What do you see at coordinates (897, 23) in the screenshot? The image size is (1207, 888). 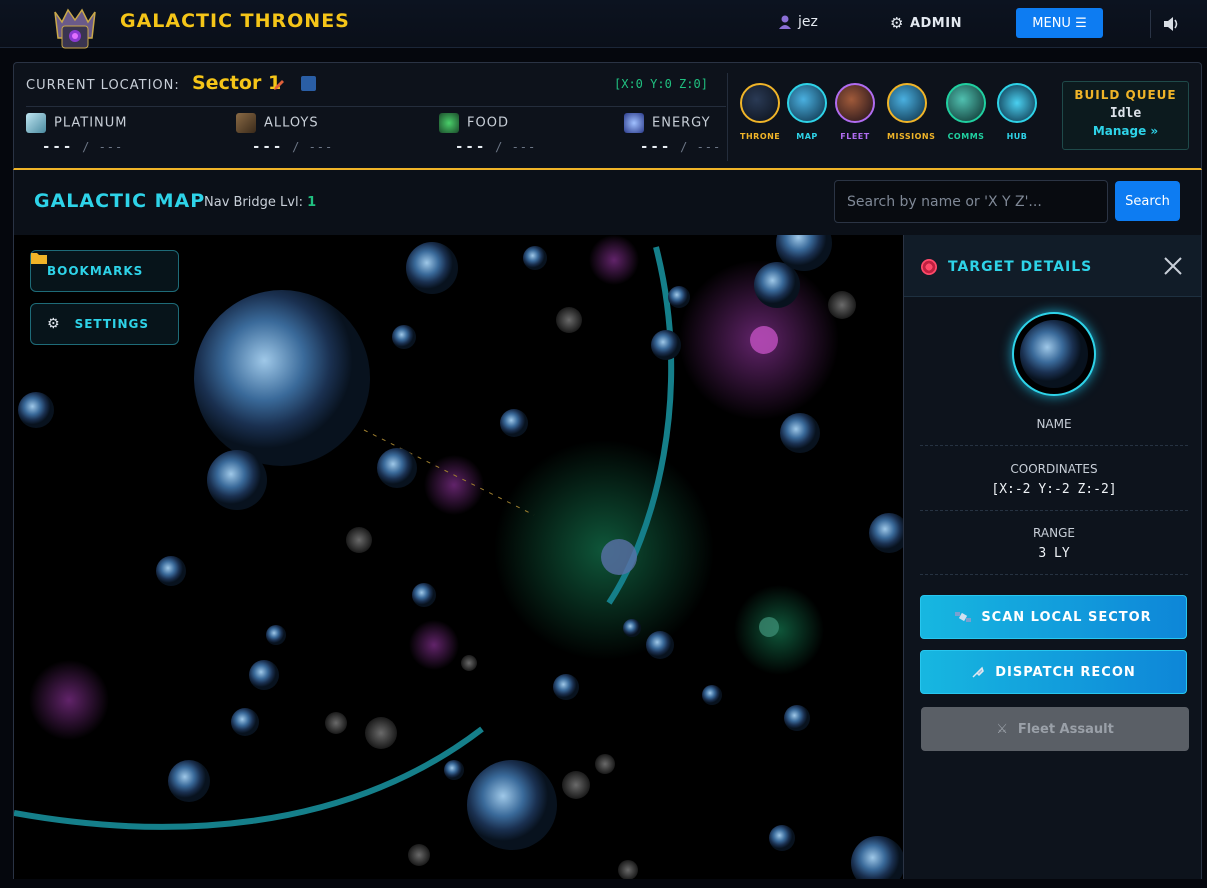 I see `gear-icon: ⚙` at bounding box center [897, 23].